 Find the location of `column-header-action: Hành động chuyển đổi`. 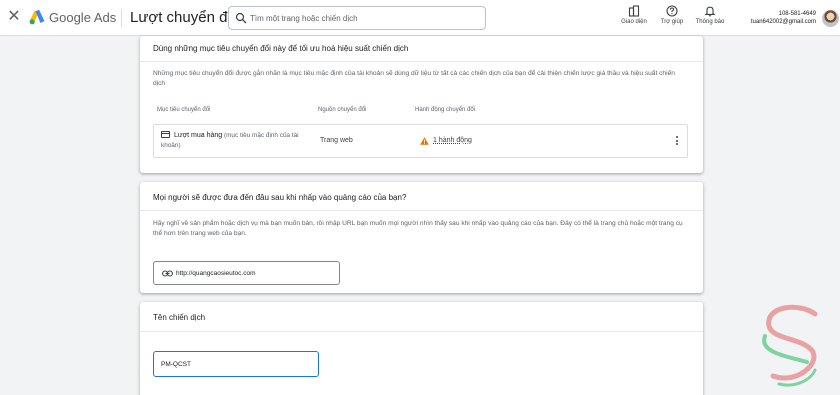

column-header-action: Hành động chuyển đổi is located at coordinates (445, 110).